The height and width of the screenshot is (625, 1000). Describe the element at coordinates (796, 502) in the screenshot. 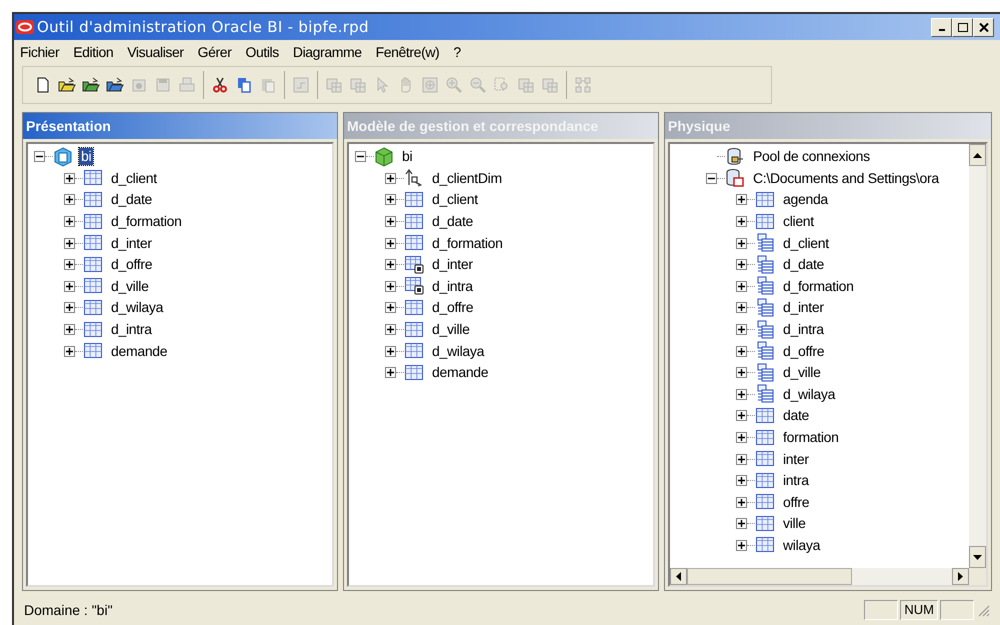

I see `tree-item: offre` at that location.